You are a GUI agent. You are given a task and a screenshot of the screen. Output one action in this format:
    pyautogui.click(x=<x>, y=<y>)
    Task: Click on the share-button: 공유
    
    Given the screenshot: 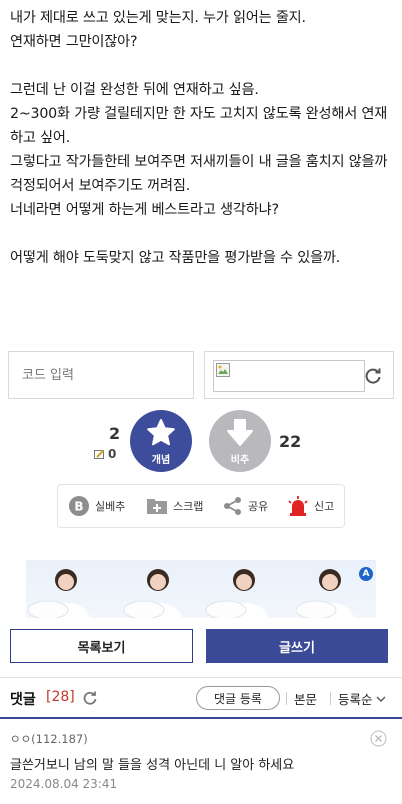 What is the action you would take?
    pyautogui.click(x=245, y=506)
    